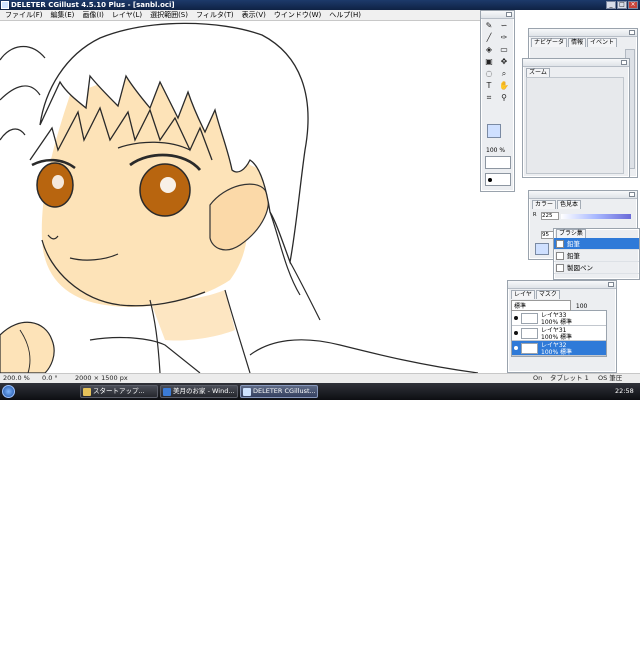 The height and width of the screenshot is (647, 640). I want to click on eraser-icon: ▭, so click(504, 50).